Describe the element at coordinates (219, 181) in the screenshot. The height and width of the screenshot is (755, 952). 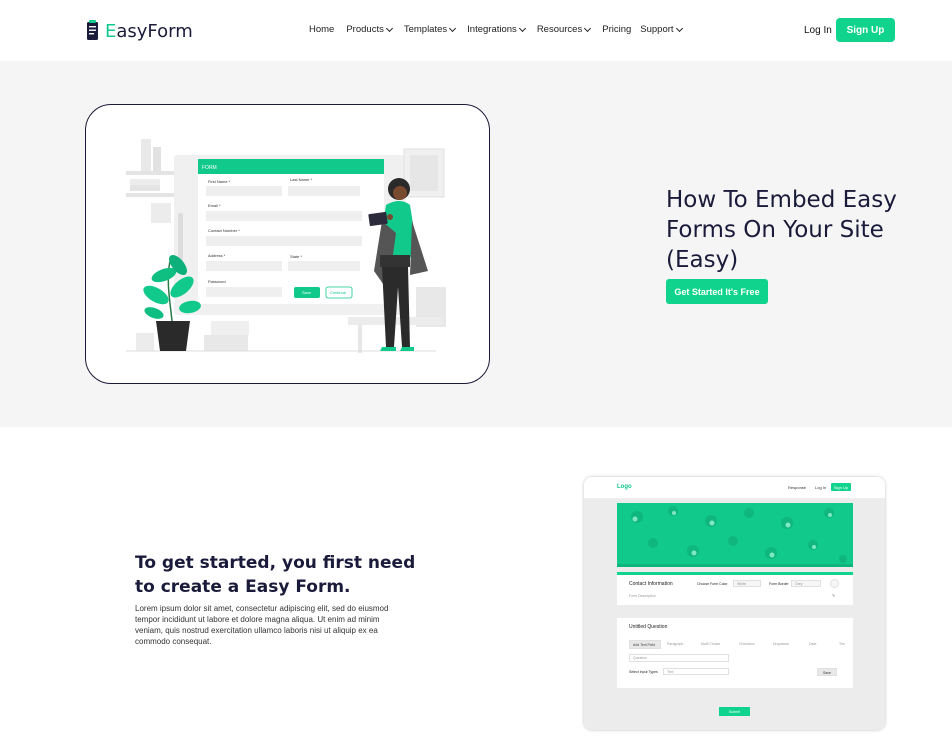
I see `illustration-label: First Name *` at that location.